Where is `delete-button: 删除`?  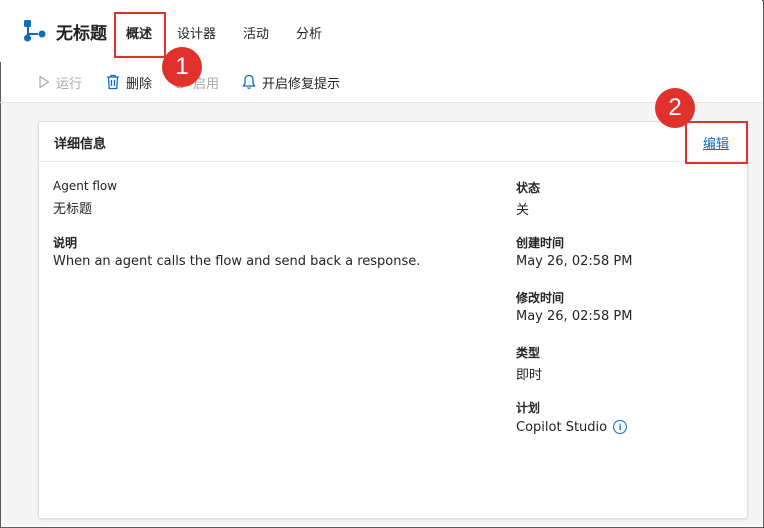
delete-button: 删除 is located at coordinates (129, 82).